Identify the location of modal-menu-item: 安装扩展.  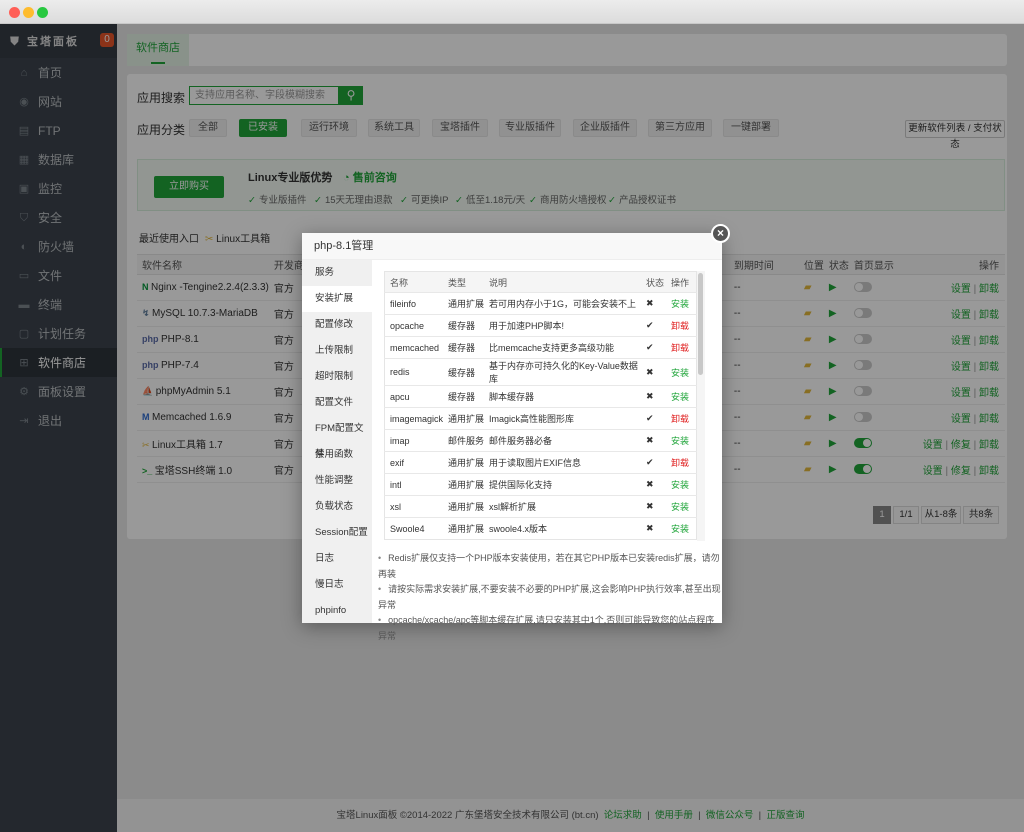
(337, 299).